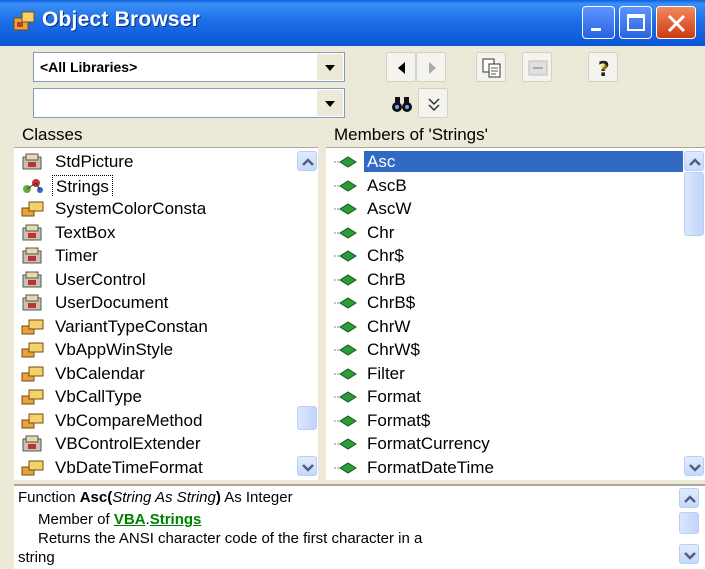 This screenshot has height=569, width=705. What do you see at coordinates (401, 67) in the screenshot?
I see `back-button` at bounding box center [401, 67].